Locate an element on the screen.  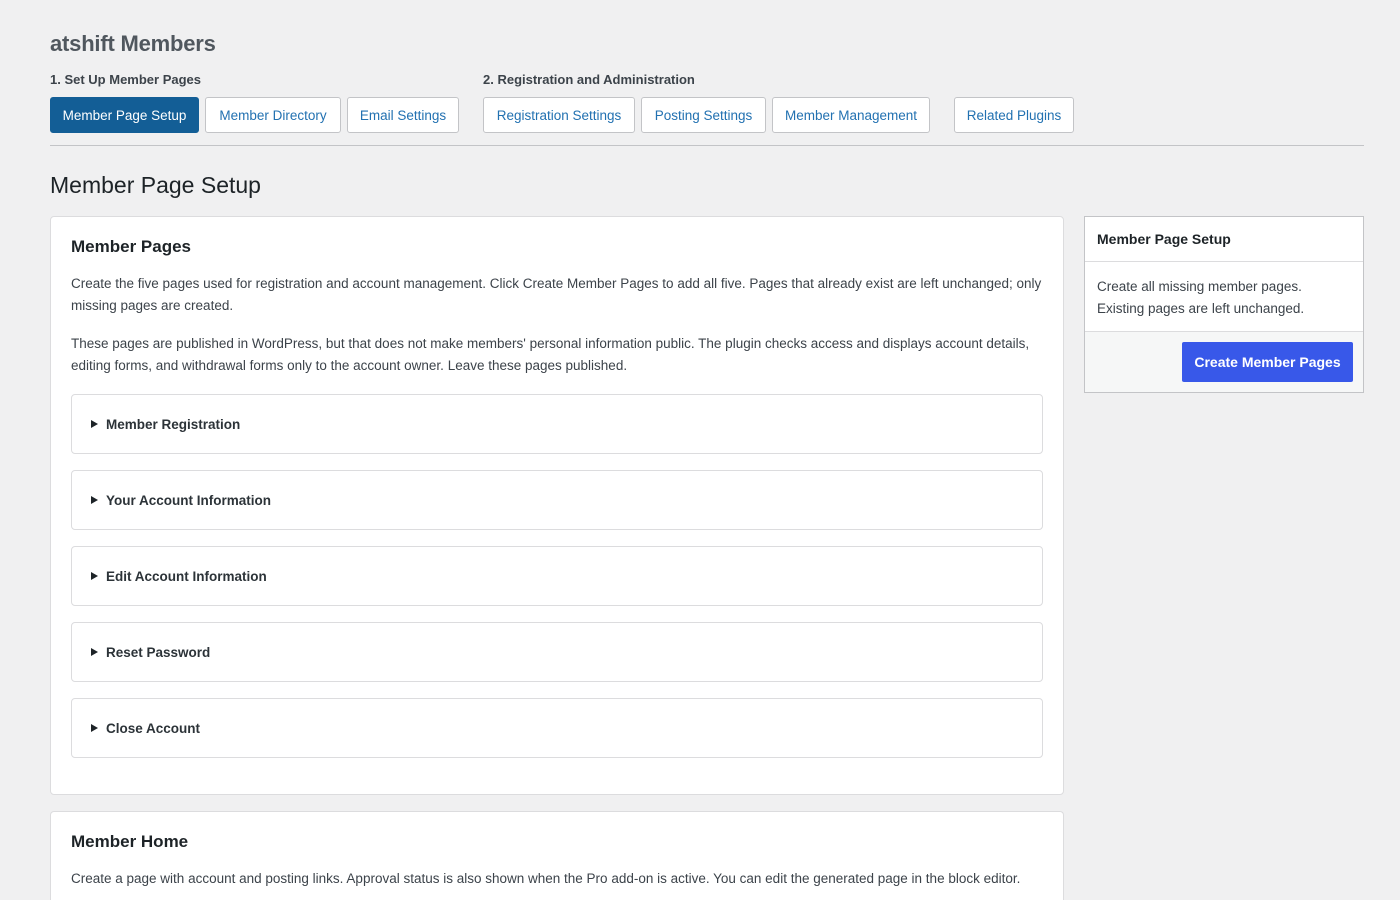
sidebar-footer: Create Member Pages is located at coordinates (1224, 361).